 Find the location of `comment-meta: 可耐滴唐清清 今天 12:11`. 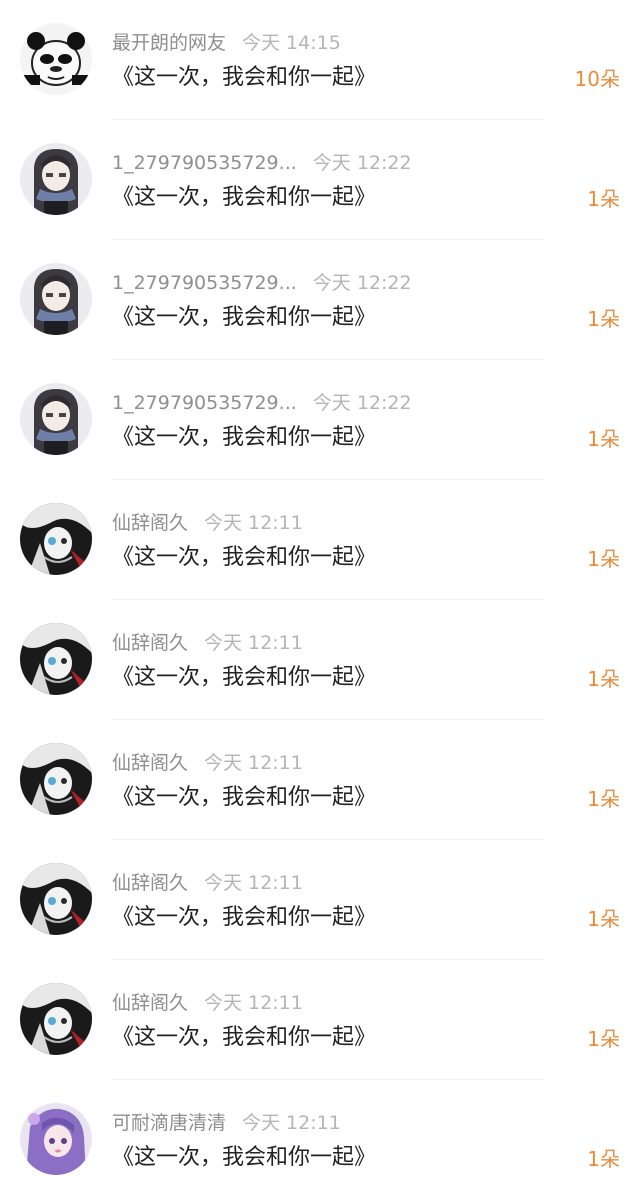

comment-meta: 可耐滴唐清清 今天 12:11 is located at coordinates (226, 1123).